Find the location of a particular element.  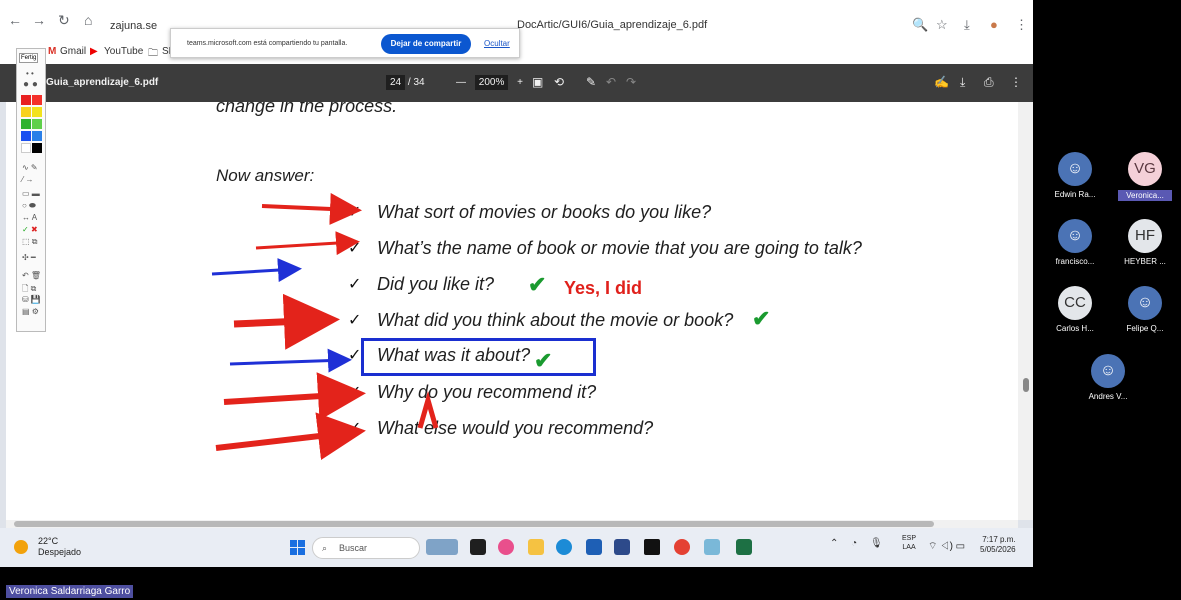

stop-sharing-button: Dejar de compartir is located at coordinates (426, 44).